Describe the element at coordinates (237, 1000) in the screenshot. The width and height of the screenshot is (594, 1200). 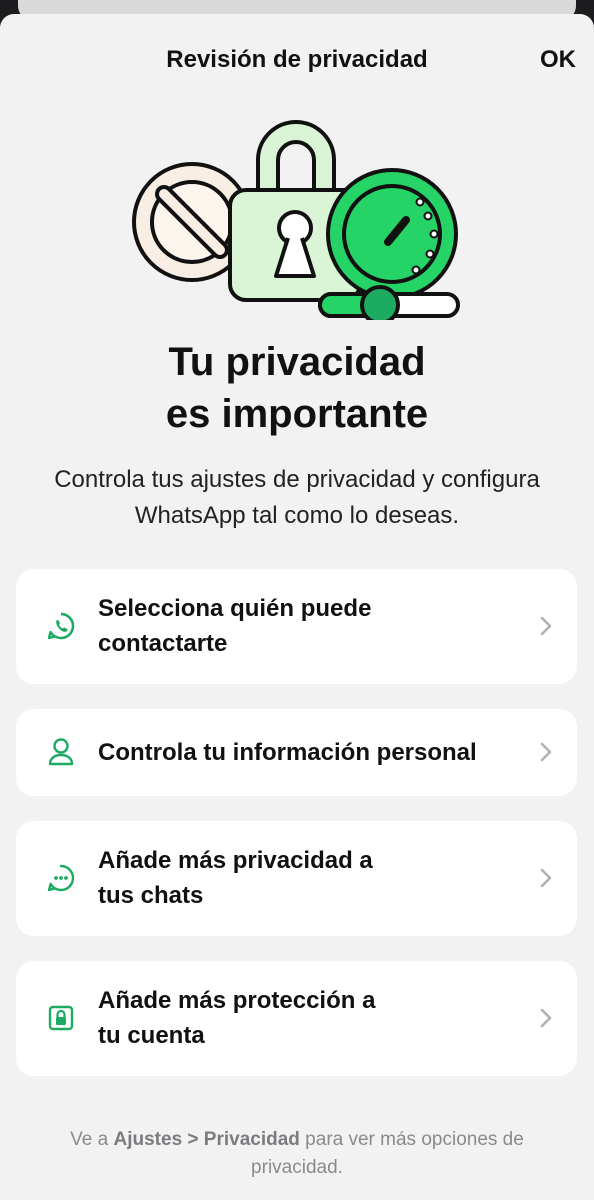
I see `option-label-line-1: Añade más protección a` at that location.